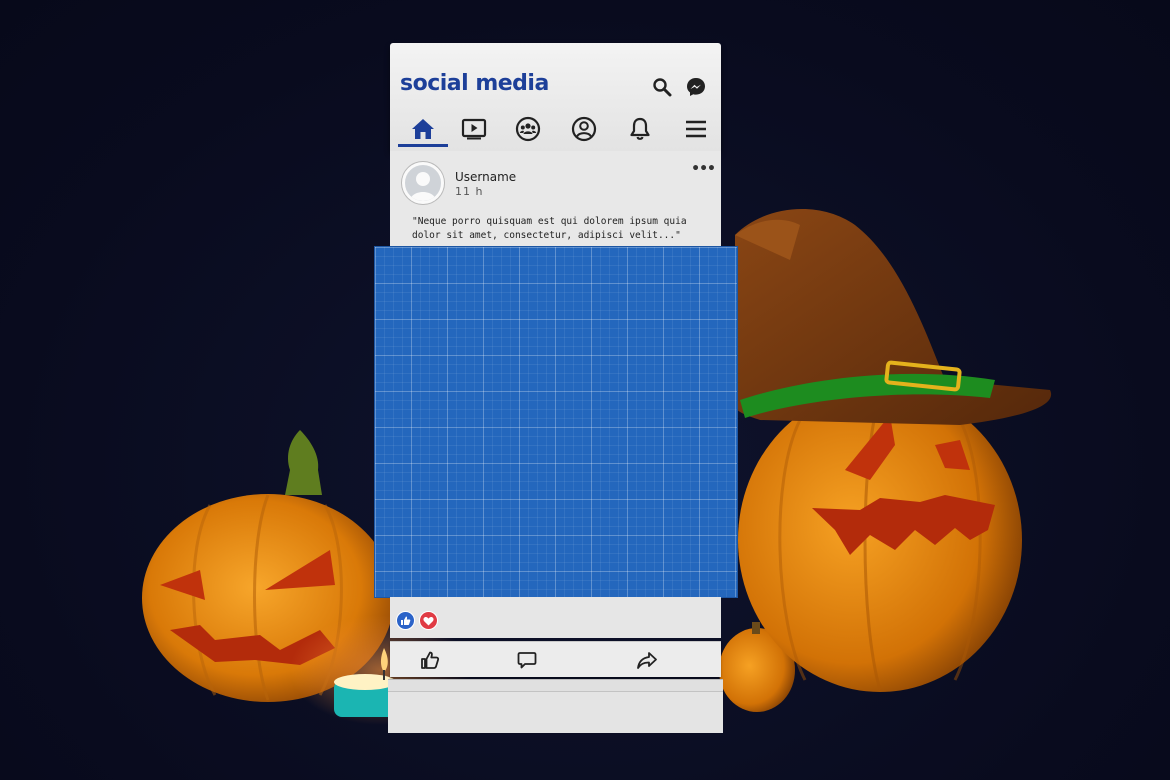  I want to click on groups-icon, so click(528, 129).